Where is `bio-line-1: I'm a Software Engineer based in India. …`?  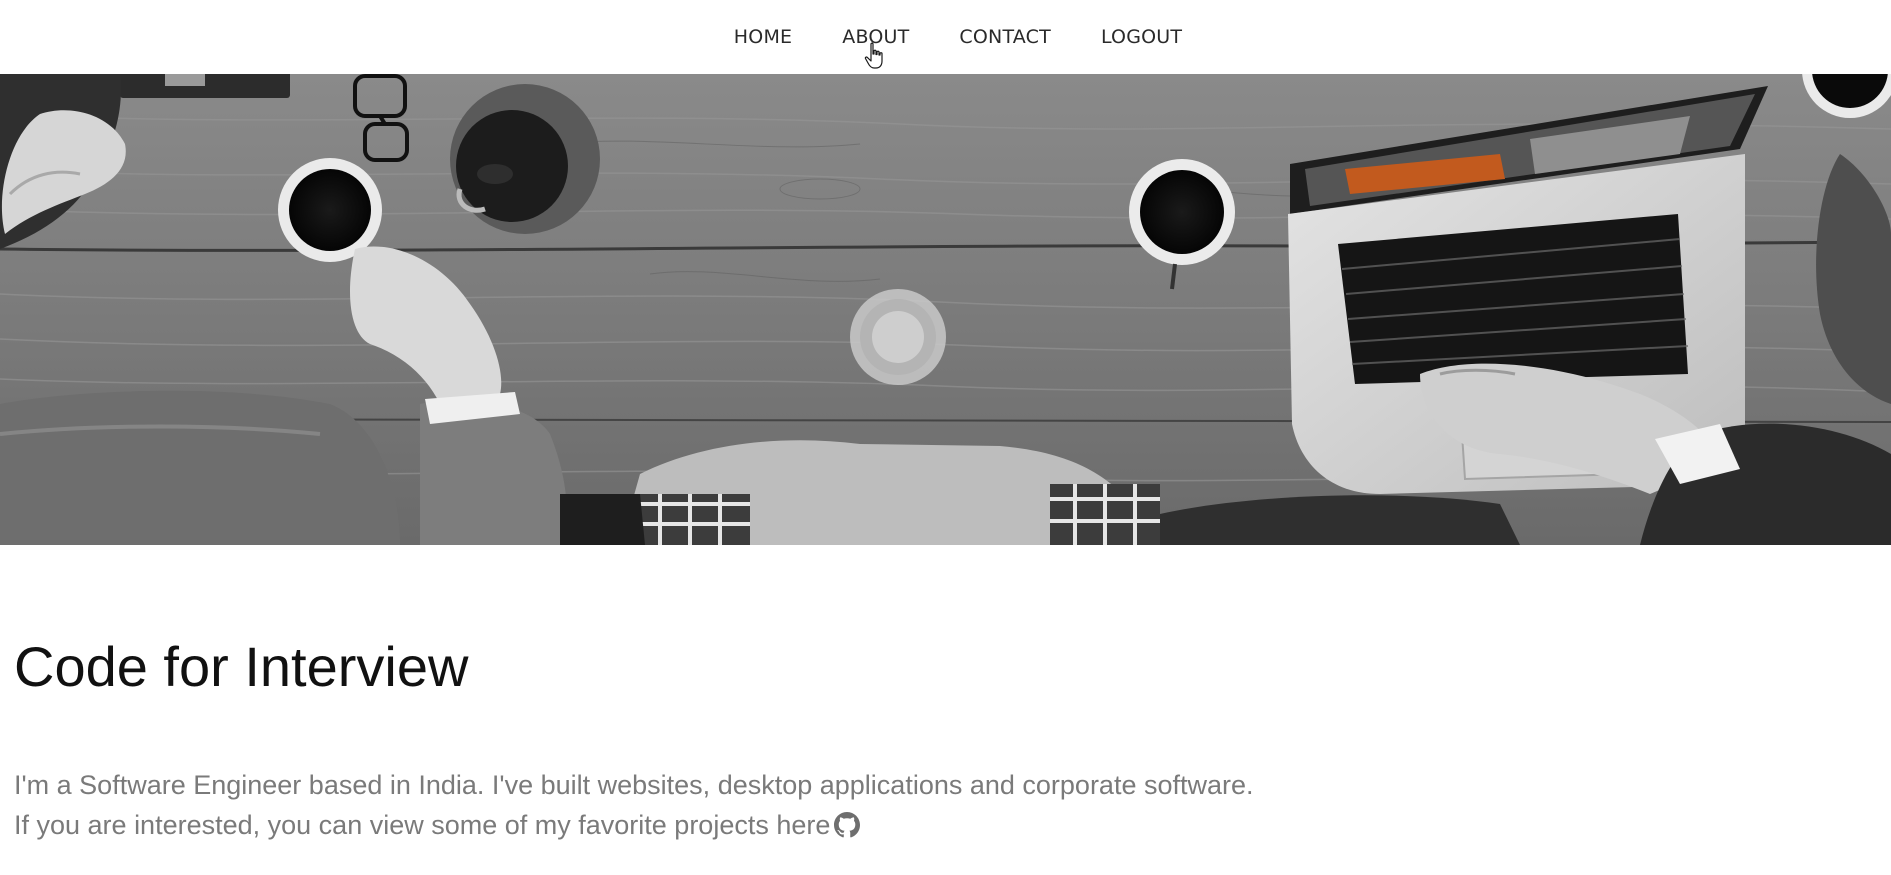 bio-line-1: I'm a Software Engineer based in India. … is located at coordinates (634, 785).